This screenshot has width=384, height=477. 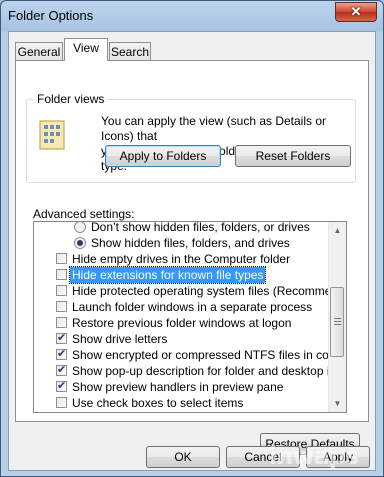 I want to click on list-item-label: Show hidden files, folders, and drives, so click(x=190, y=243).